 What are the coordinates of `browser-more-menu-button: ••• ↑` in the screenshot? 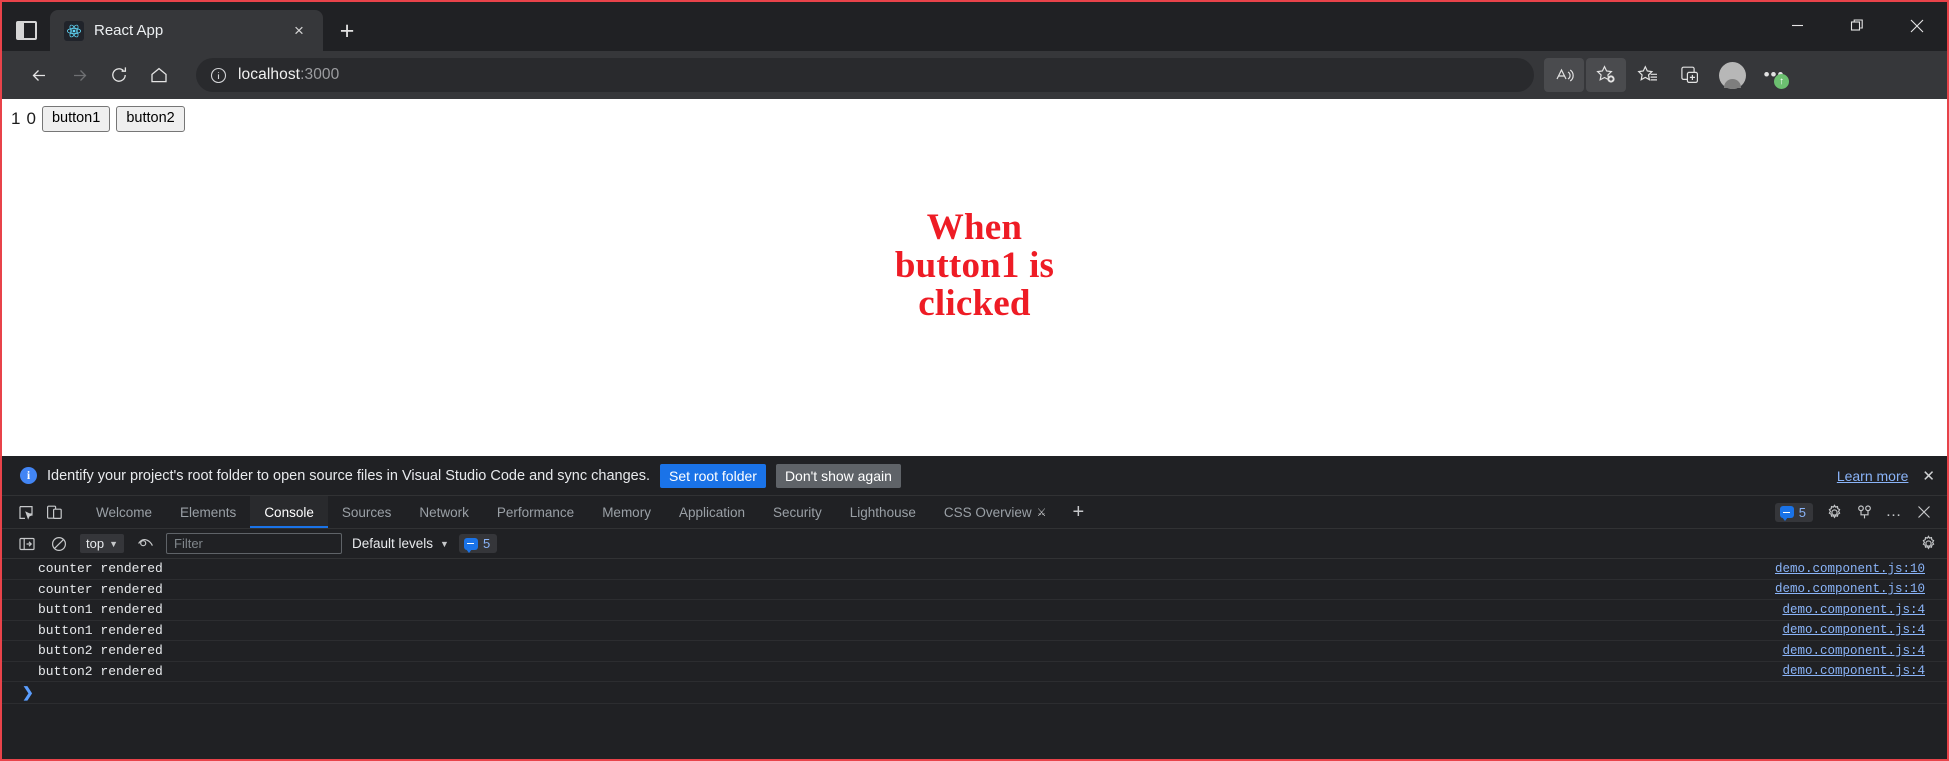 It's located at (1774, 75).